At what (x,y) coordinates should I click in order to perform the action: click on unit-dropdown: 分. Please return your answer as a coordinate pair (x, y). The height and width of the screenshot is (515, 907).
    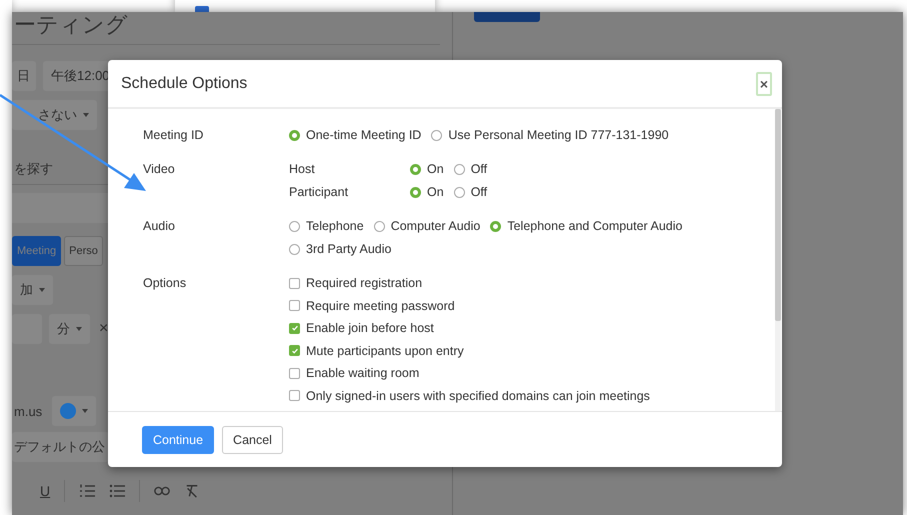
    Looking at the image, I should click on (69, 329).